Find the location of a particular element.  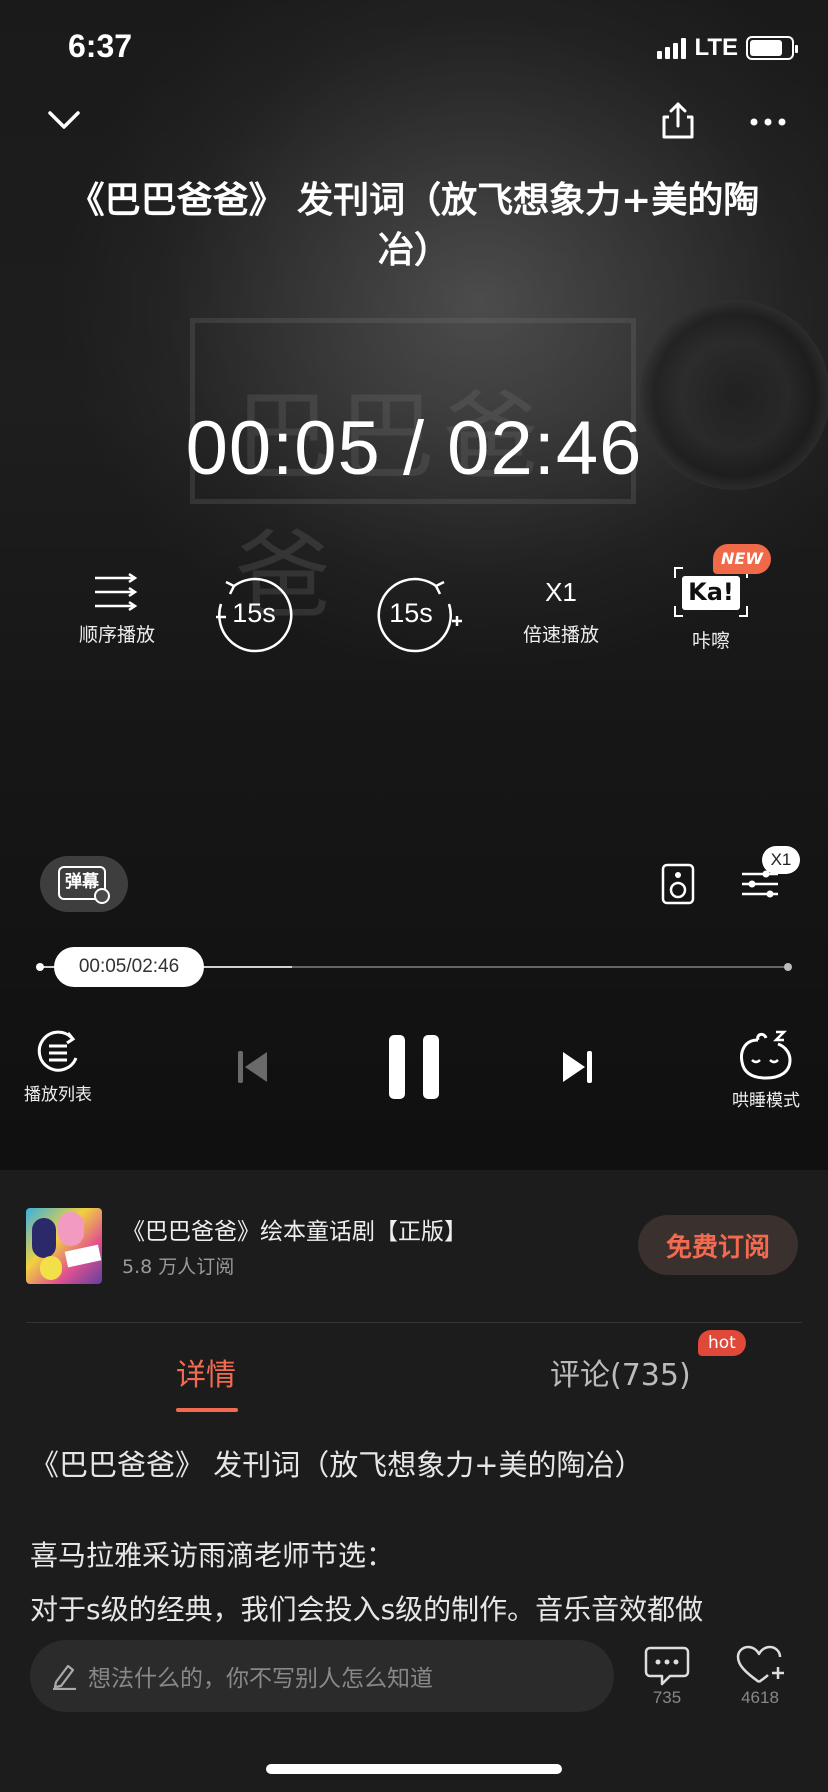

forward-15-button: 15s is located at coordinates (419, 616).